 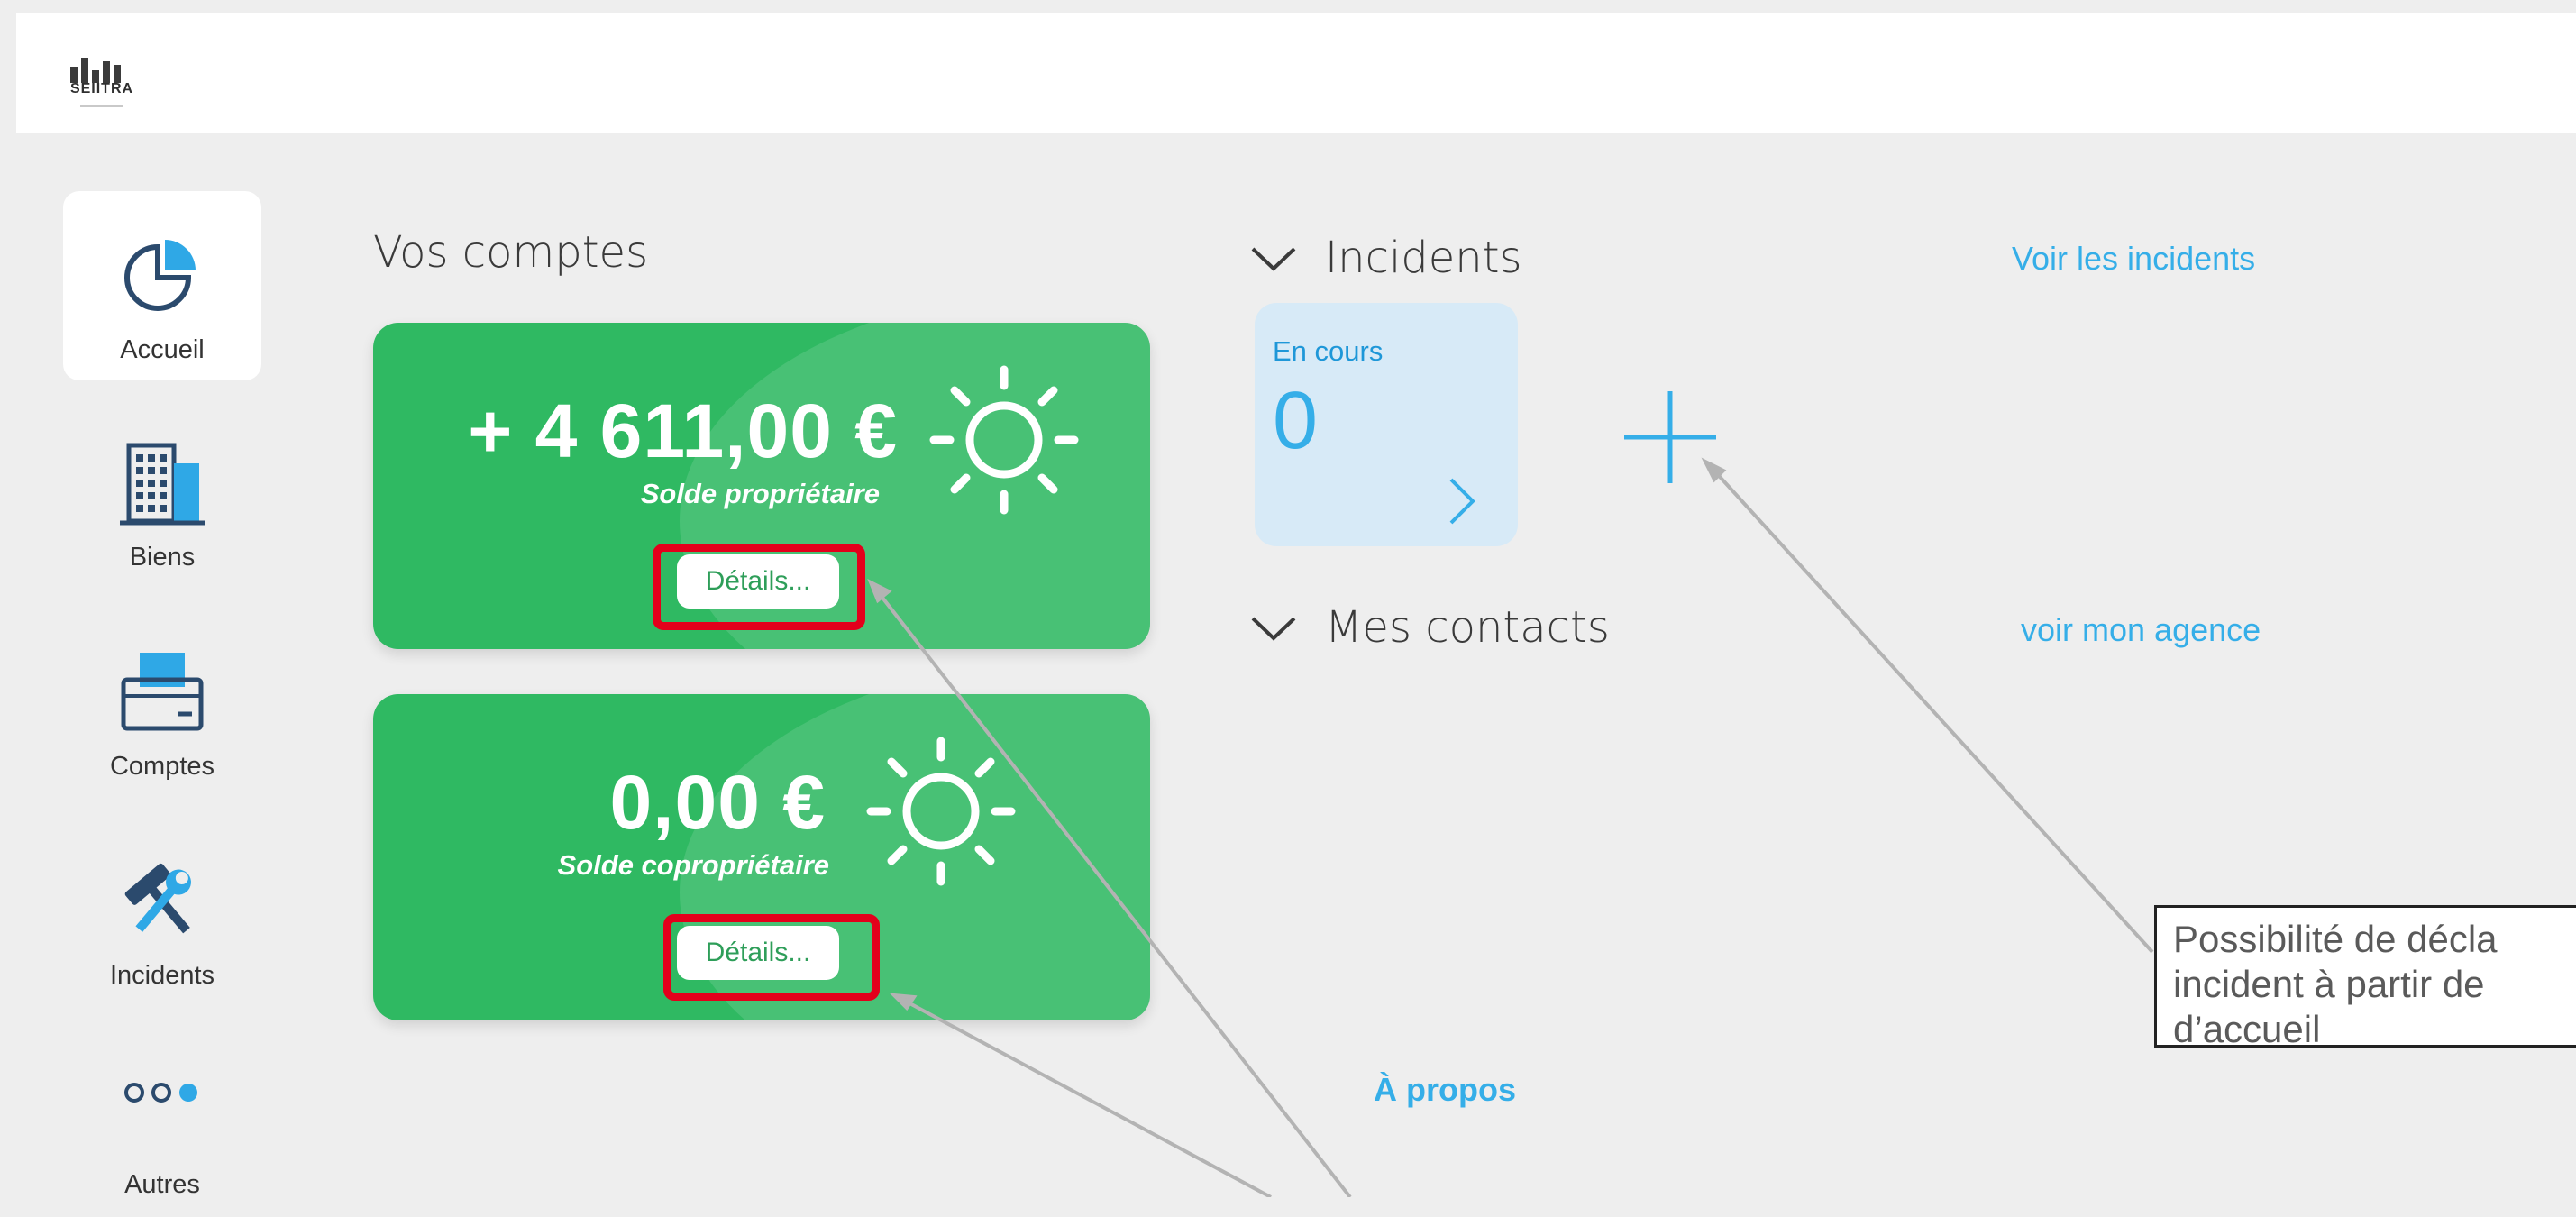 What do you see at coordinates (1467, 627) in the screenshot?
I see `contacts-title: Mes contacts` at bounding box center [1467, 627].